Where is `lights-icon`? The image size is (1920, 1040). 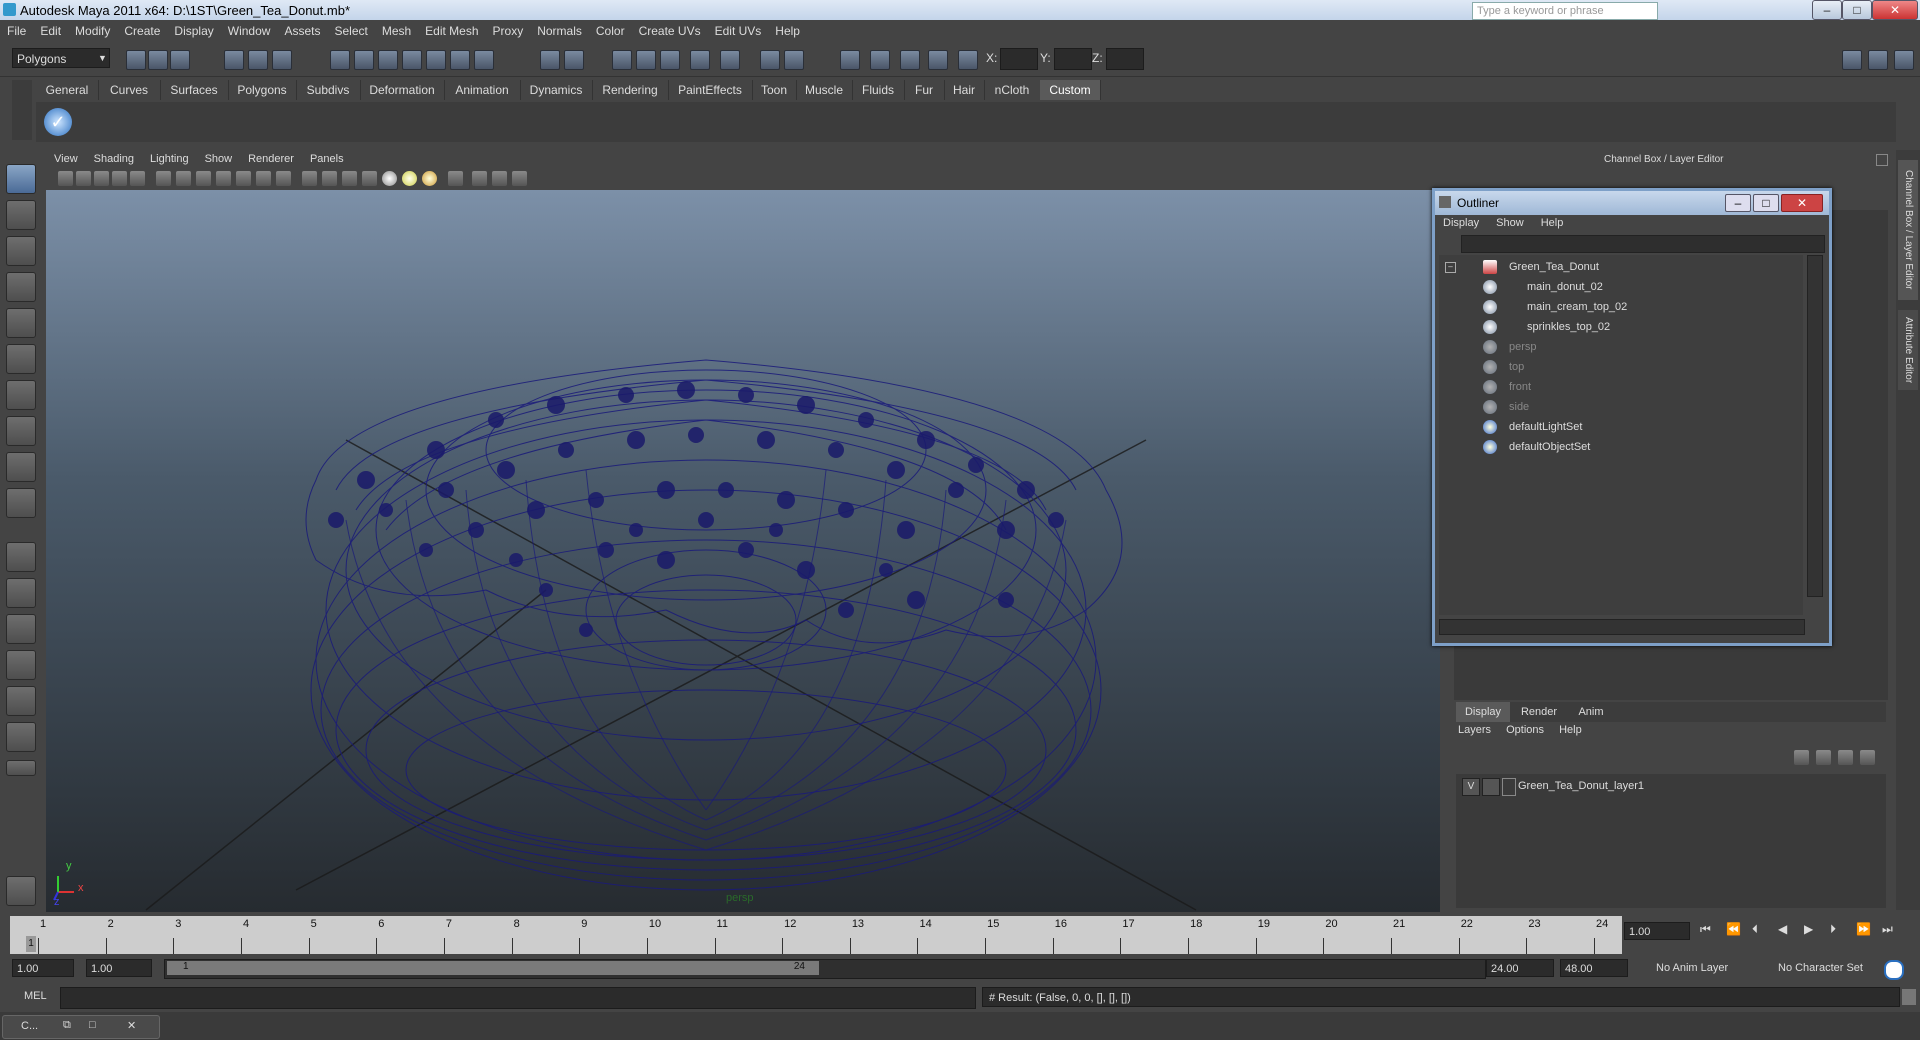
lights-icon is located at coordinates (938, 60).